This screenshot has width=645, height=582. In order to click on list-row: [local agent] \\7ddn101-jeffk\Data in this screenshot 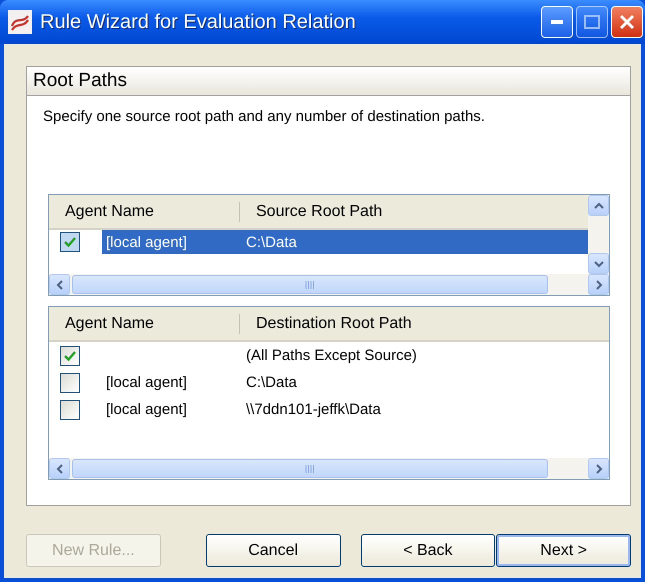, I will do `click(355, 409)`.